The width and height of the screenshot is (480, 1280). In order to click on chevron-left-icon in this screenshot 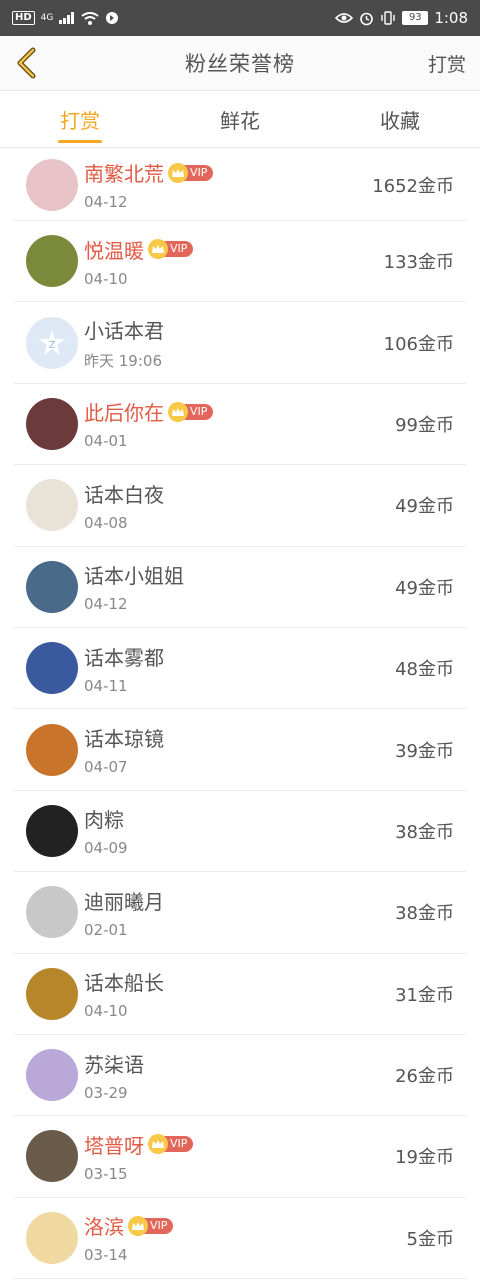, I will do `click(26, 63)`.